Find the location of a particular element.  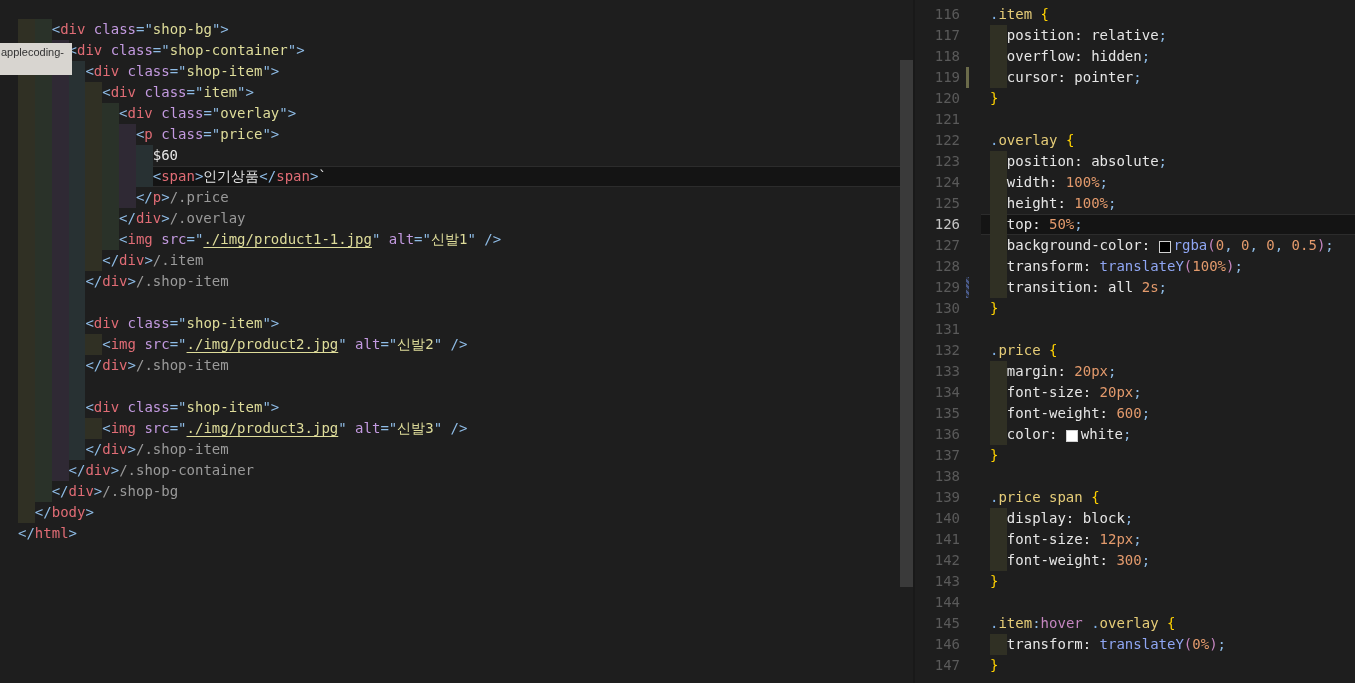

line-number: 147 is located at coordinates (946, 665).